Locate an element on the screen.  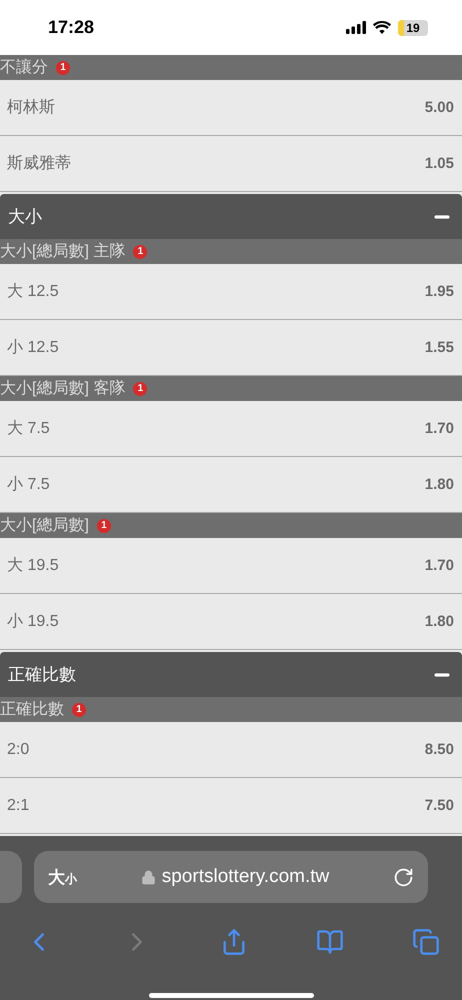
outcome-label: 小 19.5 is located at coordinates (33, 622).